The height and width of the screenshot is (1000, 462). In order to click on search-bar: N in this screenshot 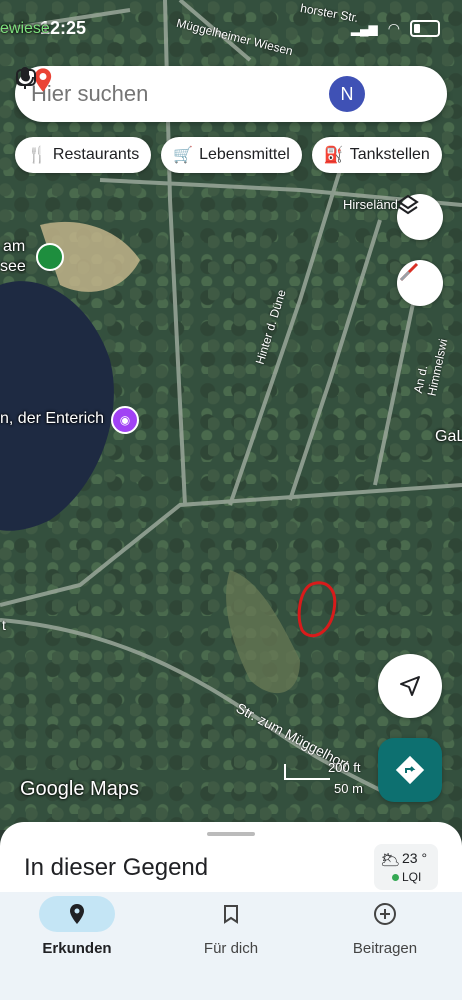, I will do `click(231, 94)`.